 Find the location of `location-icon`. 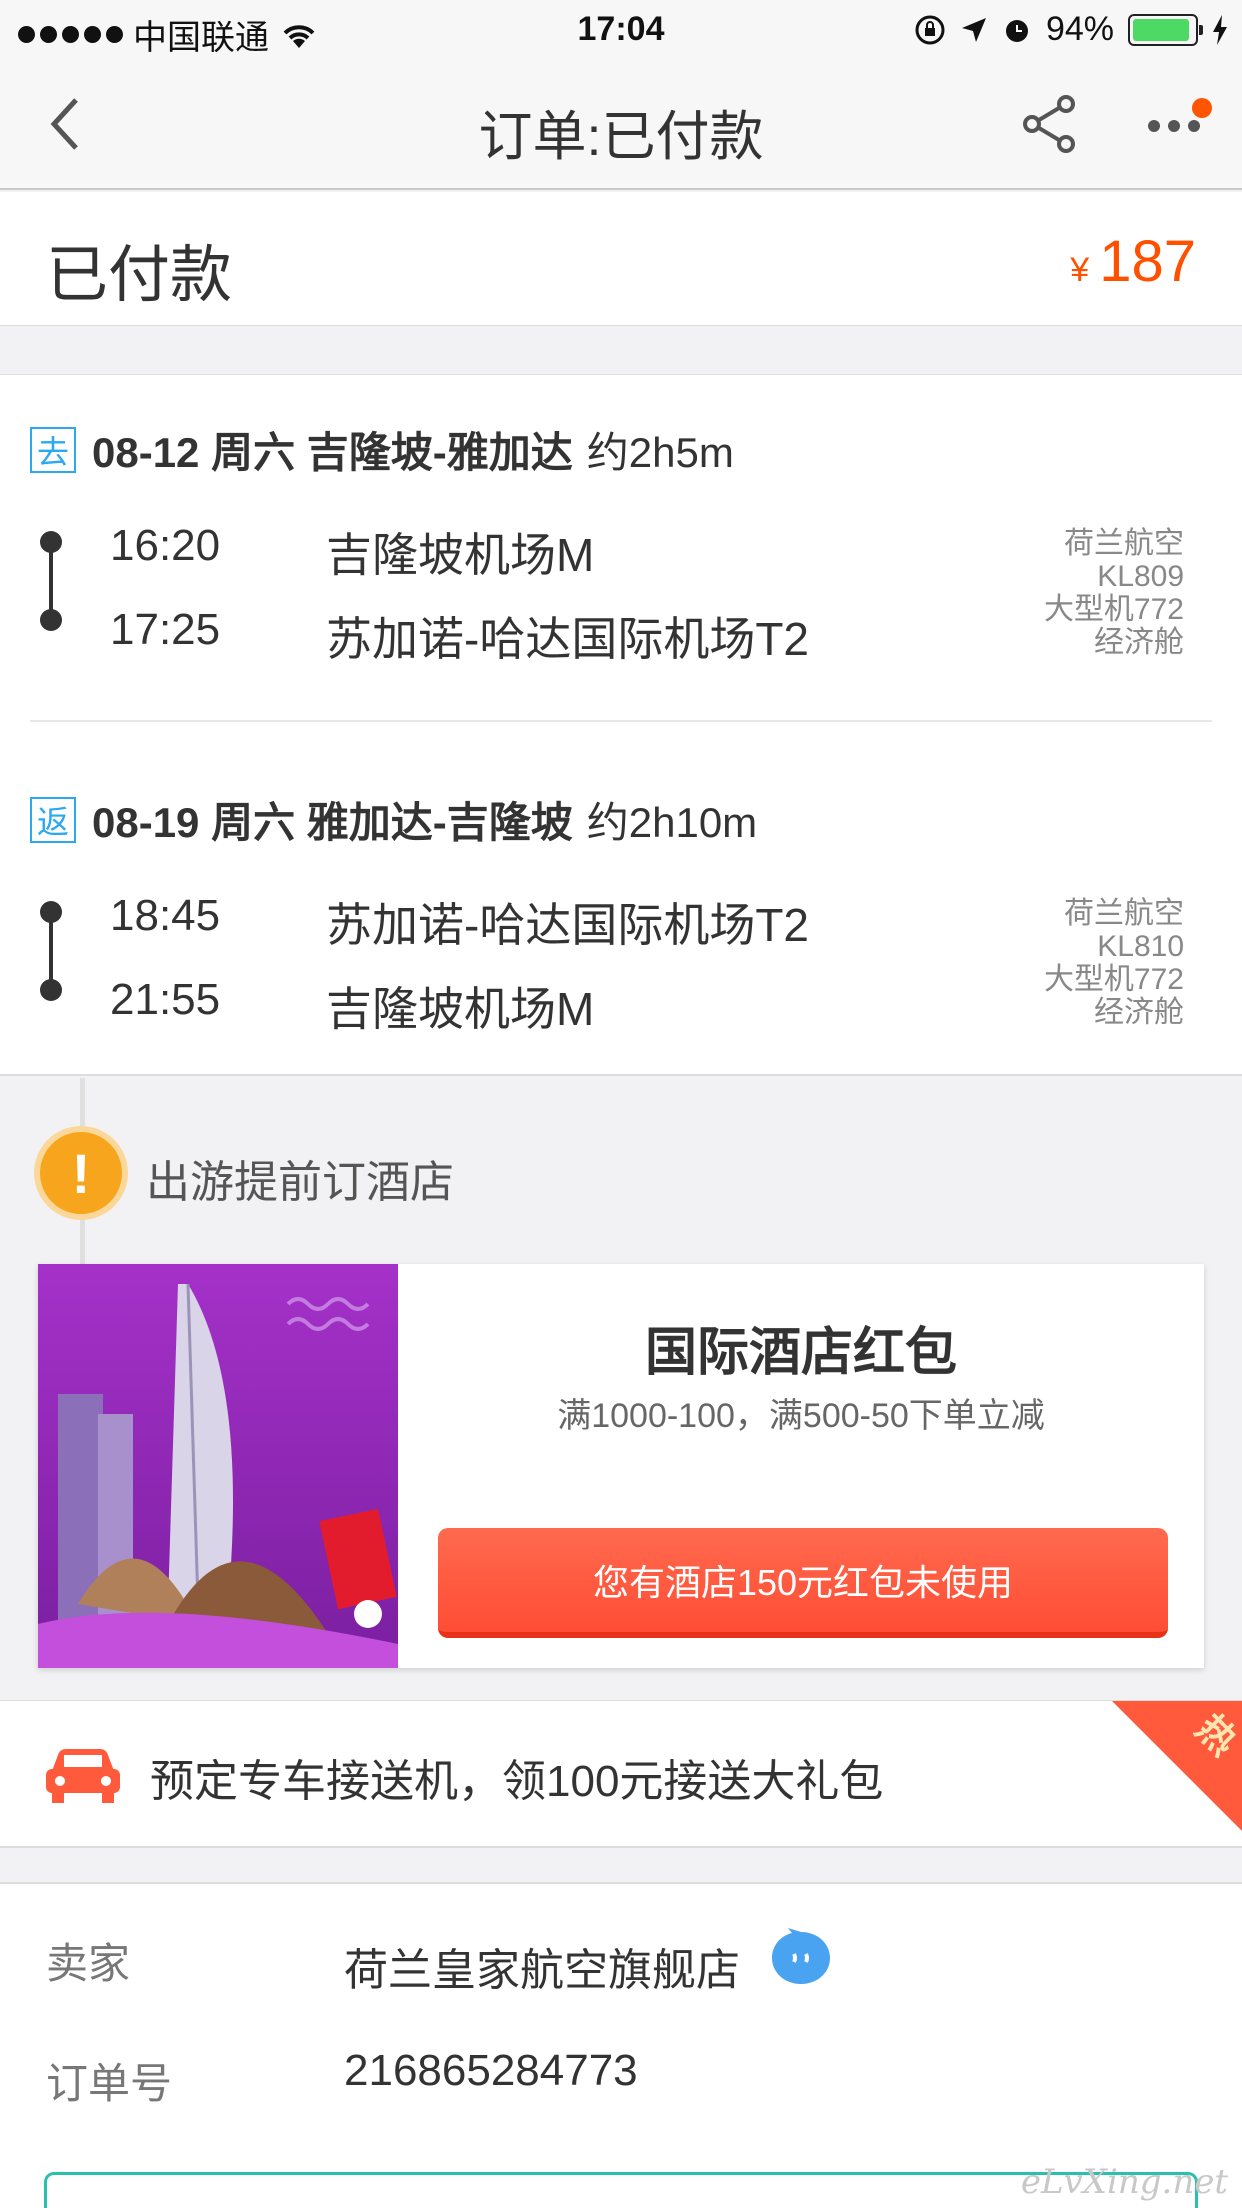

location-icon is located at coordinates (973, 29).